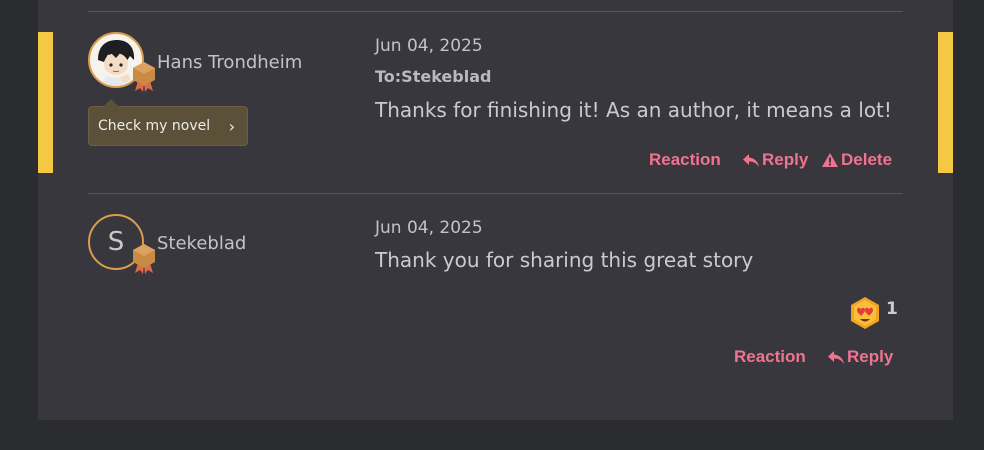  I want to click on divider-top, so click(495, 11).